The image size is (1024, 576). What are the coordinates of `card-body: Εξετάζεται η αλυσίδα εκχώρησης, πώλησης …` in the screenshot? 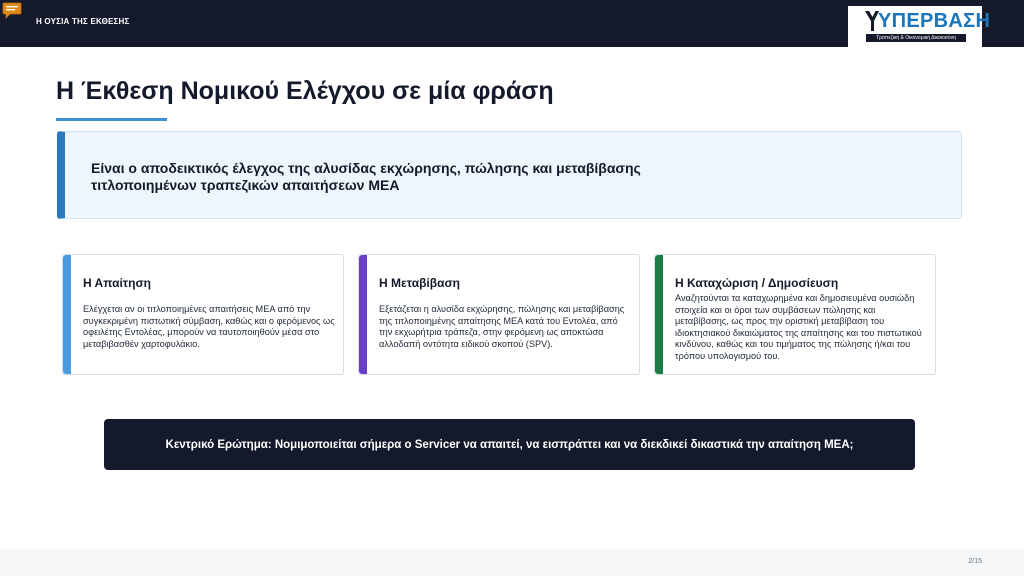 It's located at (502, 326).